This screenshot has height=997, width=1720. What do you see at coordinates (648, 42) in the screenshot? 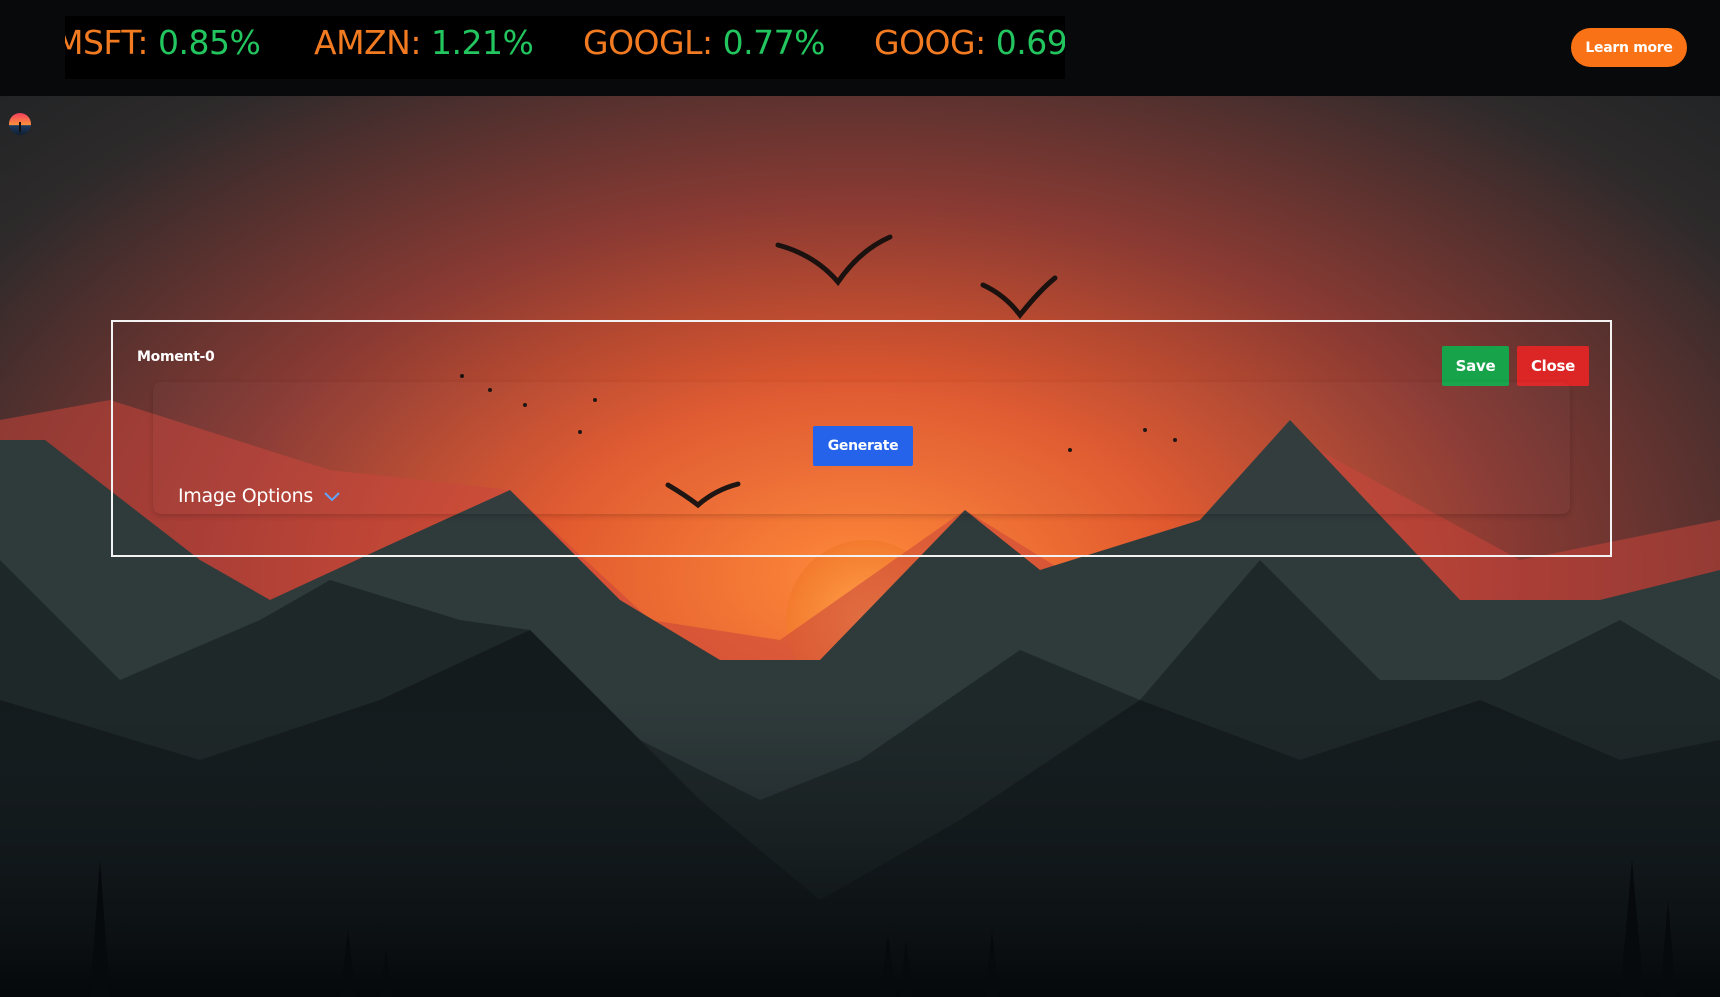
I see `ticker-symbol: GOOGL:` at bounding box center [648, 42].